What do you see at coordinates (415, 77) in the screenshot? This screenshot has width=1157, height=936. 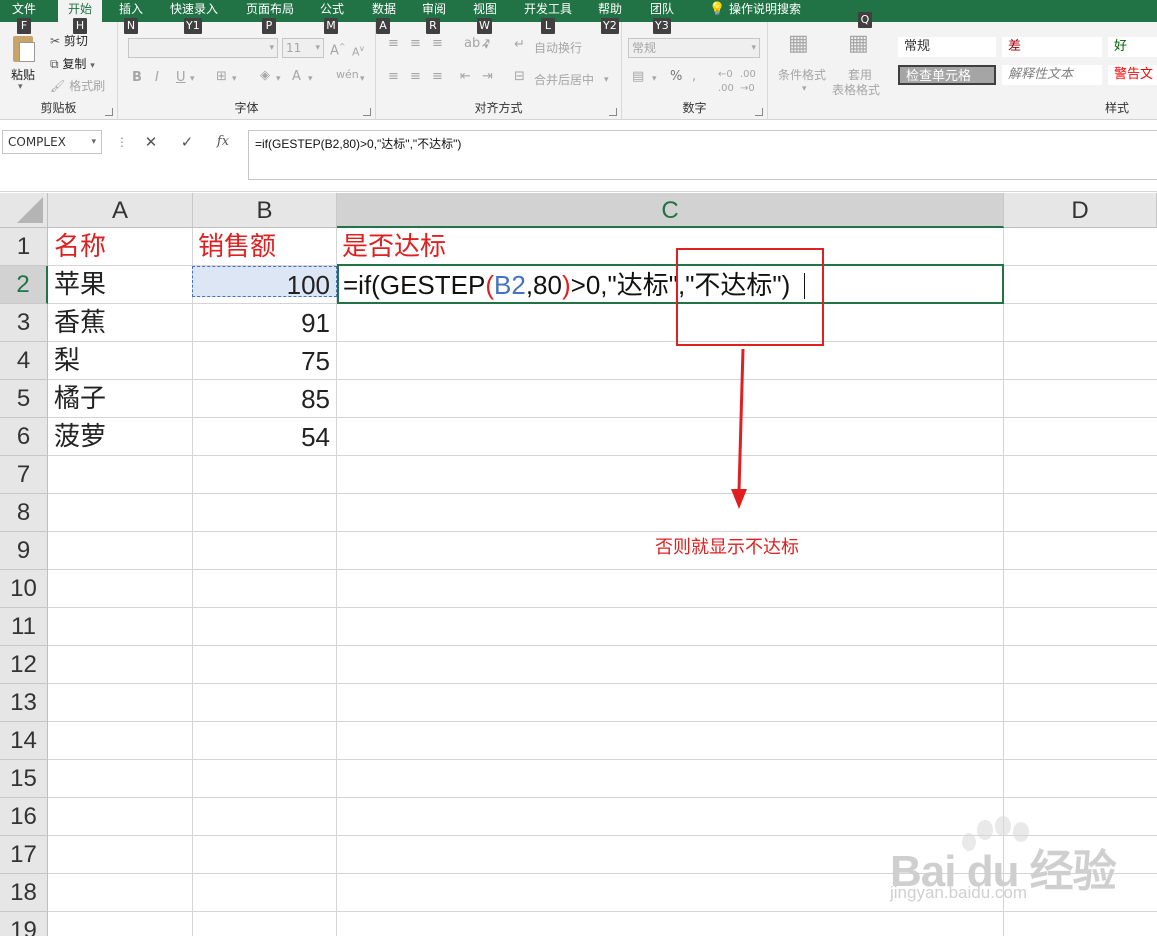 I see `align-center-icon: ≡` at bounding box center [415, 77].